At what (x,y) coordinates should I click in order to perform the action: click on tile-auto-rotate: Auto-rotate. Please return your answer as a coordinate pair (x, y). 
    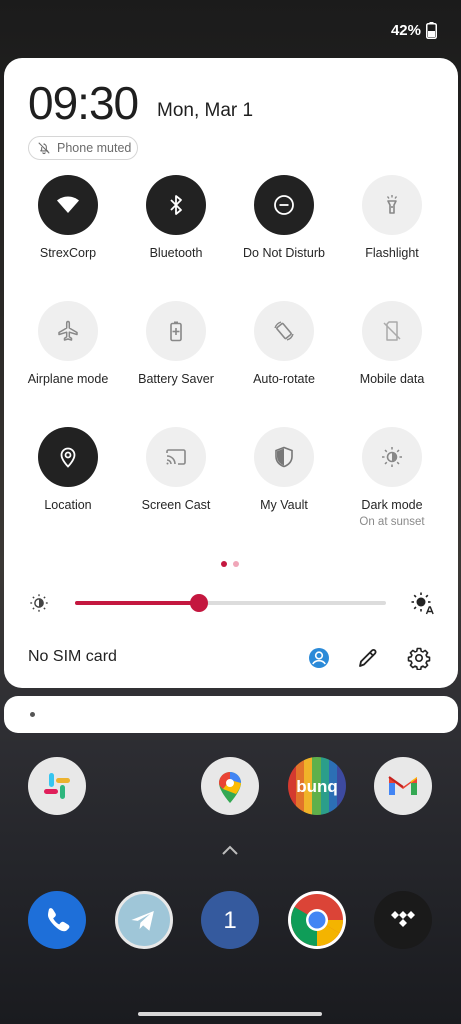
    Looking at the image, I should click on (284, 343).